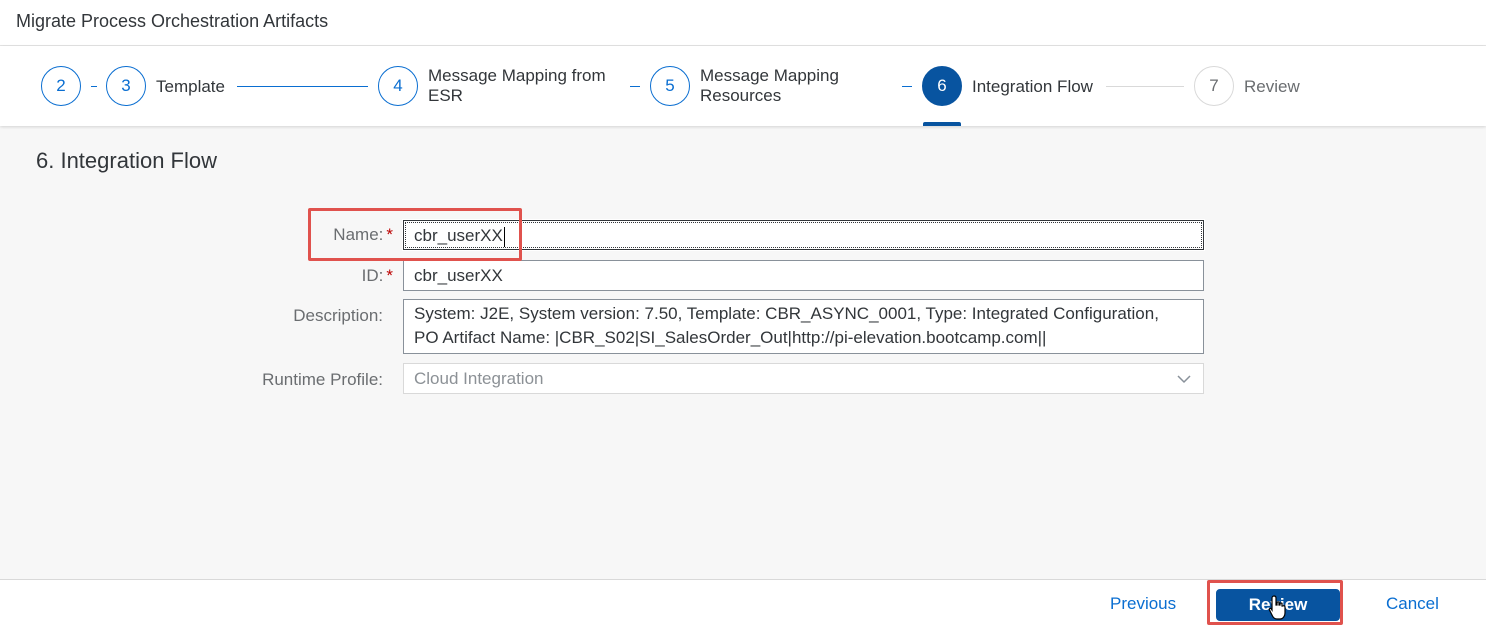 This screenshot has height=625, width=1486. I want to click on hand-pointer-icon, so click(1277, 607).